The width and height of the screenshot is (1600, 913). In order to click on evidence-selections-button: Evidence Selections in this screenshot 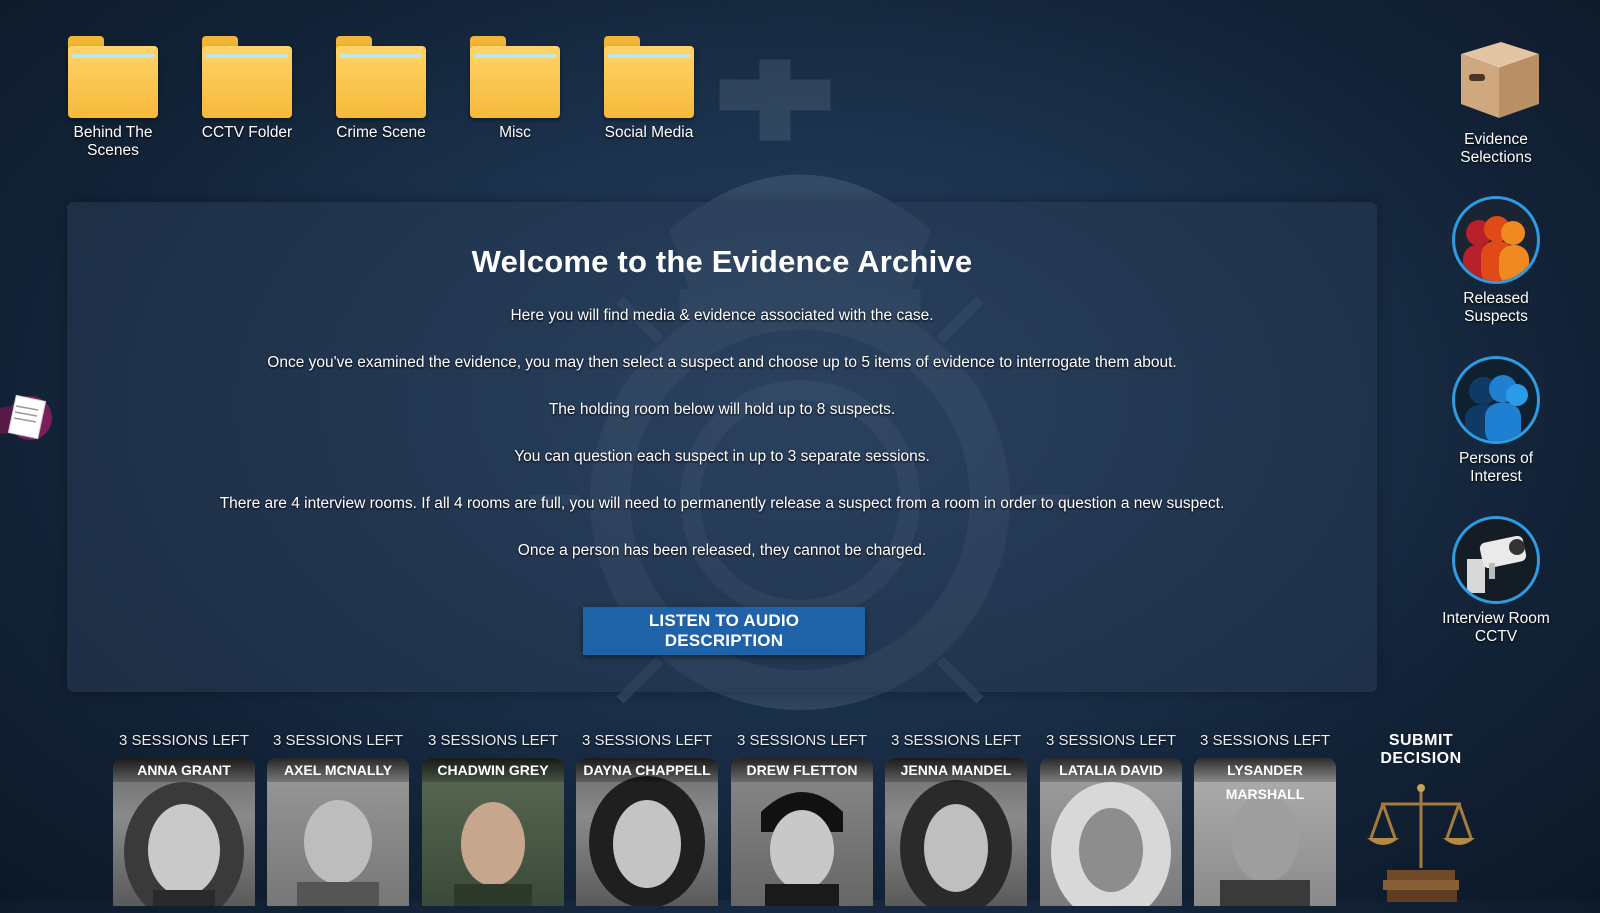, I will do `click(1496, 100)`.